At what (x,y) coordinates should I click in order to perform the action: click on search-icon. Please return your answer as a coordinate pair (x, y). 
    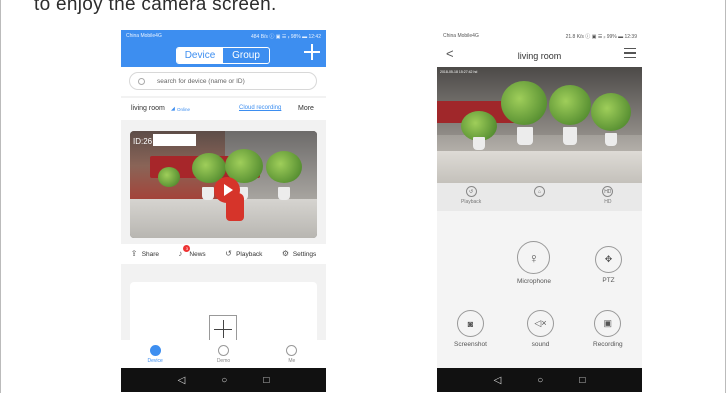
    Looking at the image, I should click on (141, 81).